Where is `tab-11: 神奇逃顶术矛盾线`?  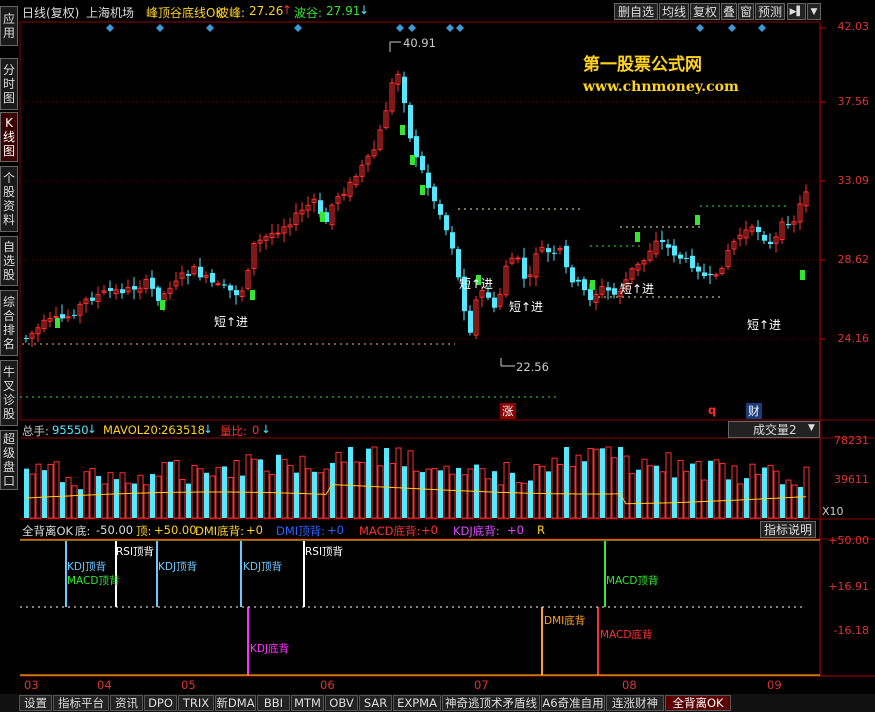
tab-11: 神奇逃顶术矛盾线 is located at coordinates (491, 703).